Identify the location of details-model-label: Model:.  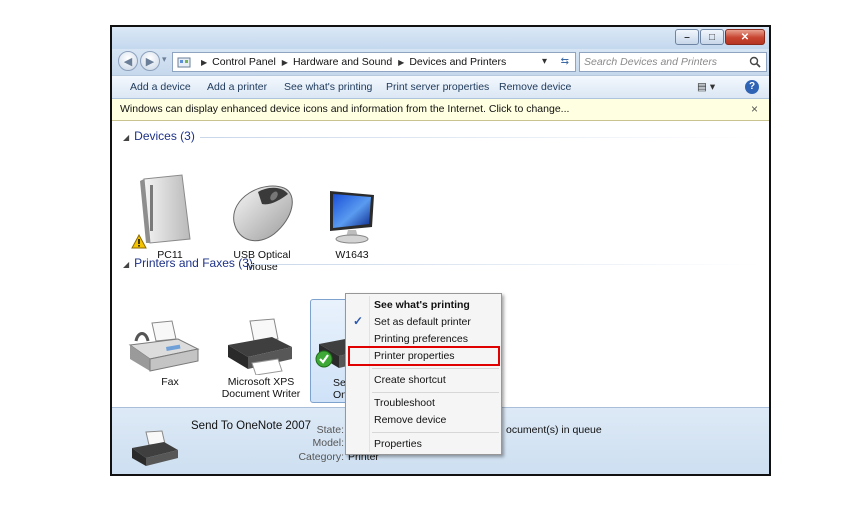
(328, 443).